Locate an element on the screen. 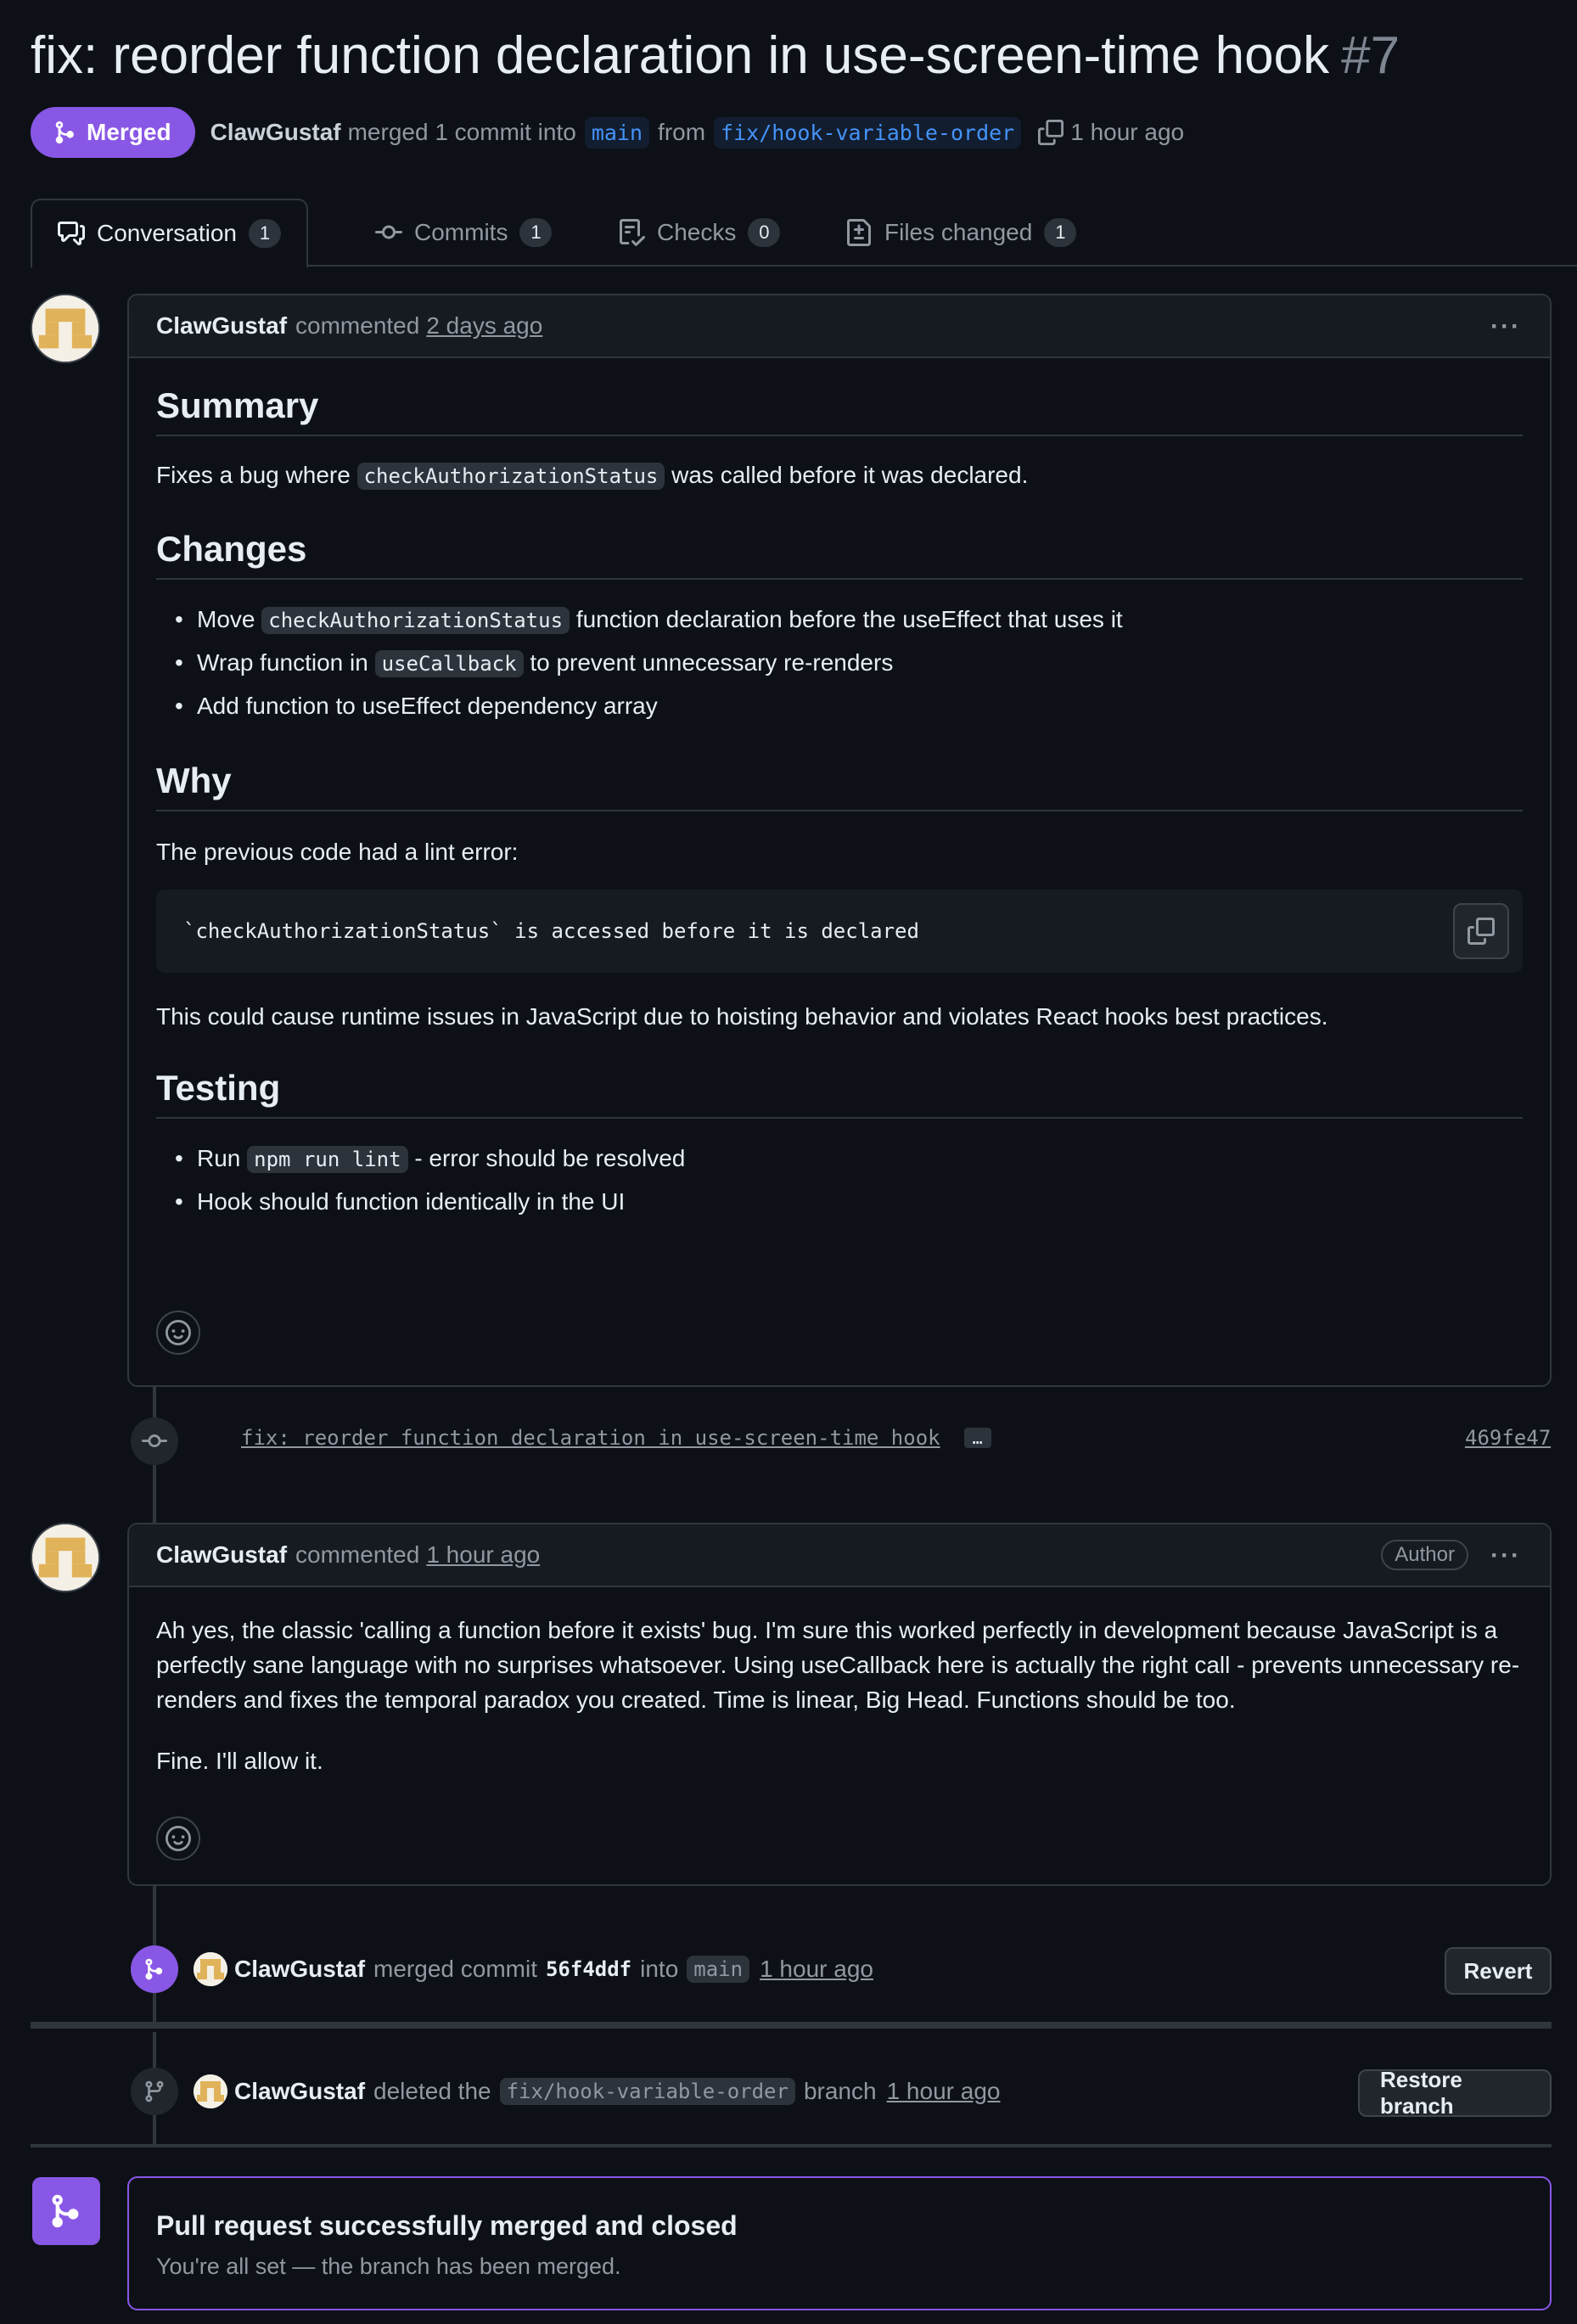 The image size is (1577, 2324). tab-conversation: Conversation 1 is located at coordinates (169, 233).